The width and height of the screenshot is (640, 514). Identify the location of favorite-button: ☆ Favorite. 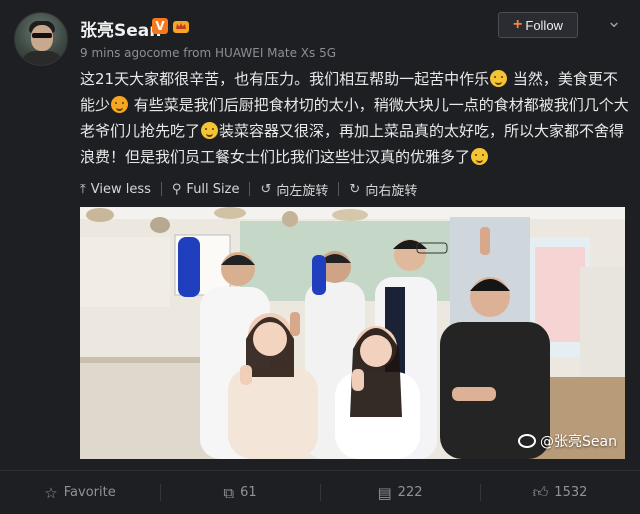
(80, 492).